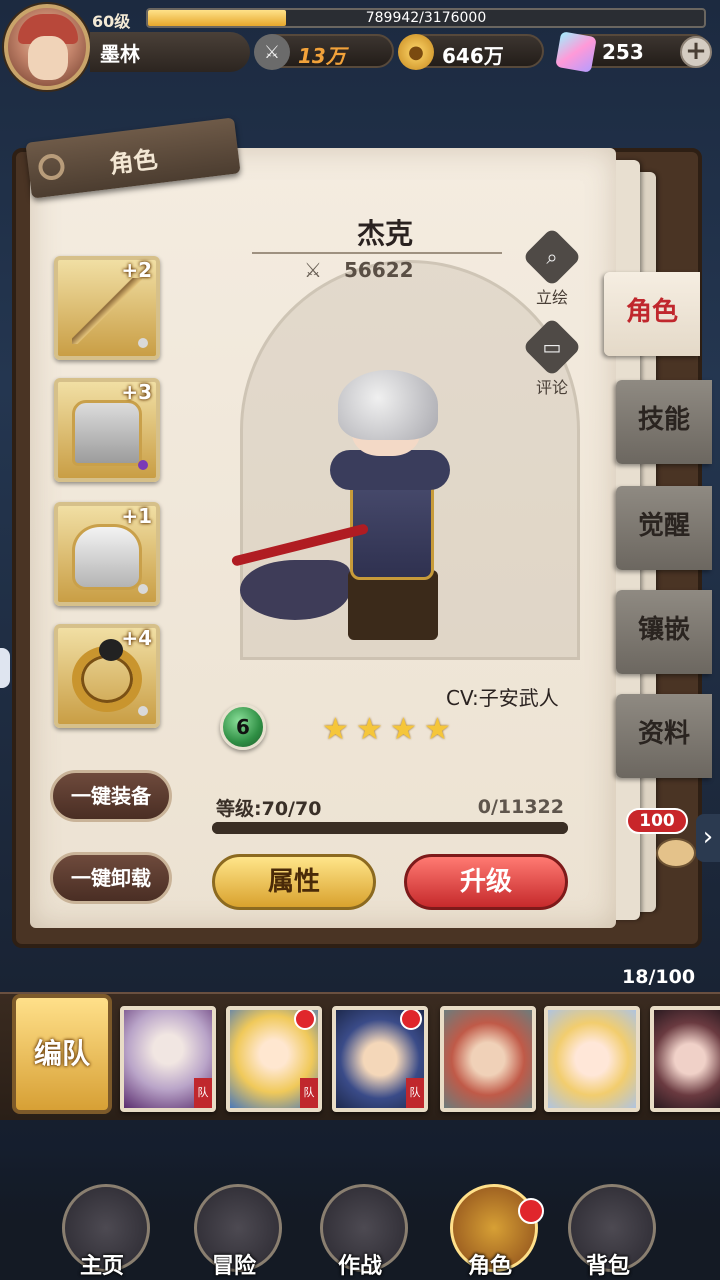 Image resolution: width=720 pixels, height=1280 pixels. I want to click on player-name: 墨林, so click(120, 54).